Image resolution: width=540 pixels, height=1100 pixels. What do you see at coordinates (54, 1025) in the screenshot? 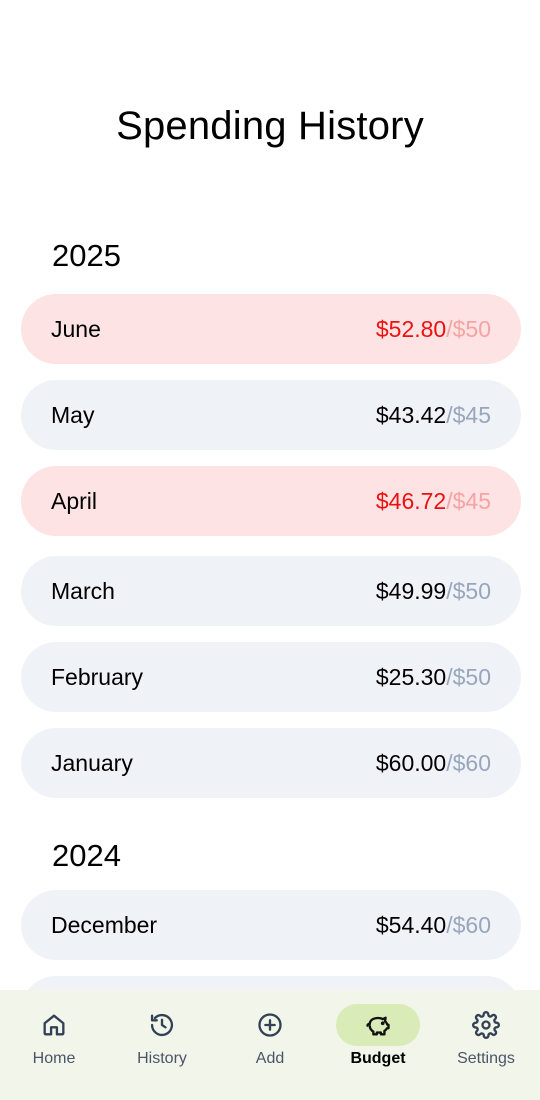
I see `home-icon` at bounding box center [54, 1025].